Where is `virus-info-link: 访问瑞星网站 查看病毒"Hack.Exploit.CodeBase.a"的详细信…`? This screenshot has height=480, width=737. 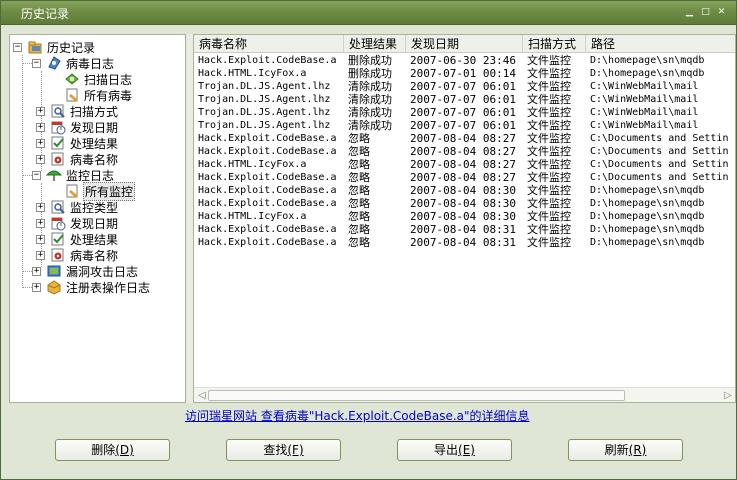 virus-info-link: 访问瑞星网站 查看病毒"Hack.Exploit.CodeBase.a"的详细信… is located at coordinates (357, 415).